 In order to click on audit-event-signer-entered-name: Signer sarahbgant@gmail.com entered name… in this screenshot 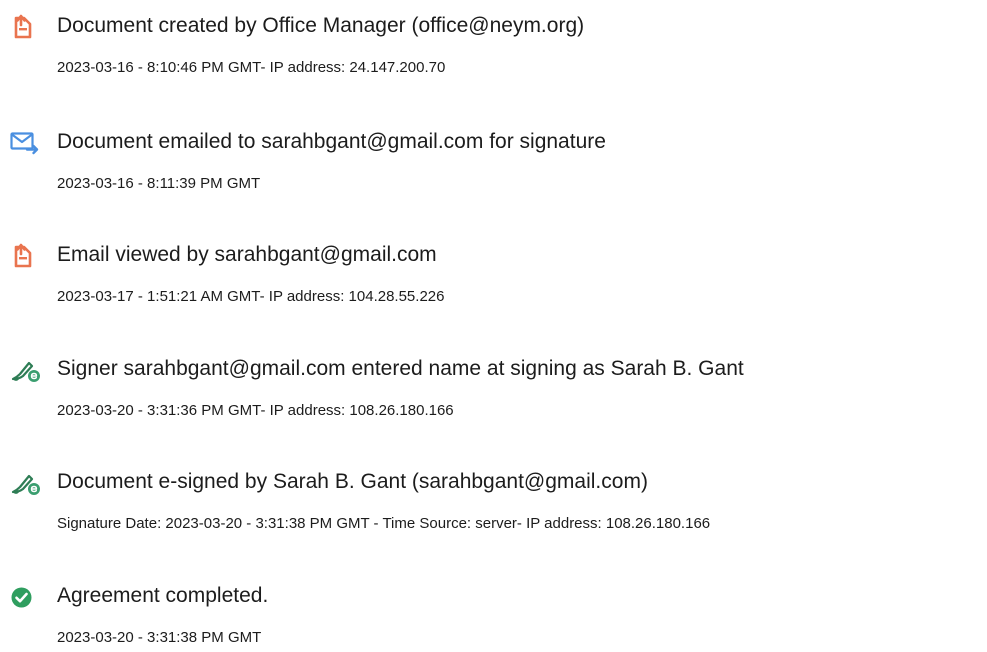, I will do `click(493, 383)`.